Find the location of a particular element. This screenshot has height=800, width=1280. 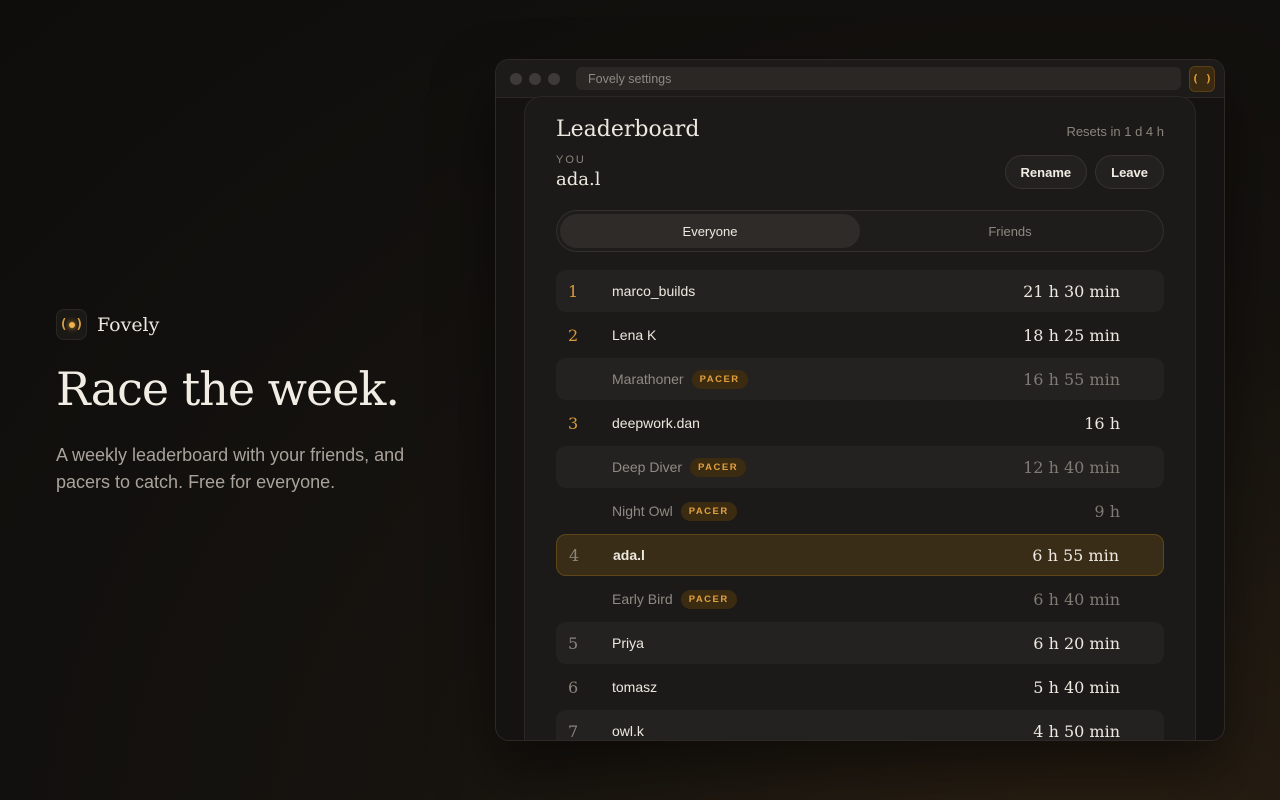

row-name: owl.k is located at coordinates (628, 731).